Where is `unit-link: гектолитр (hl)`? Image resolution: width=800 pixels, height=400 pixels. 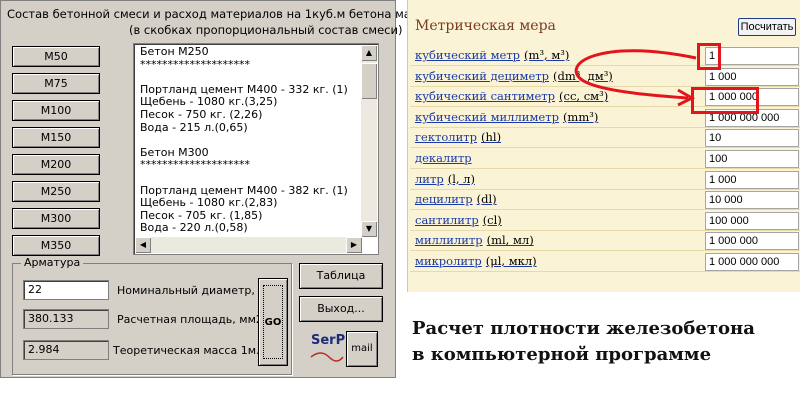 unit-link: гектолитр (hl) is located at coordinates (458, 137).